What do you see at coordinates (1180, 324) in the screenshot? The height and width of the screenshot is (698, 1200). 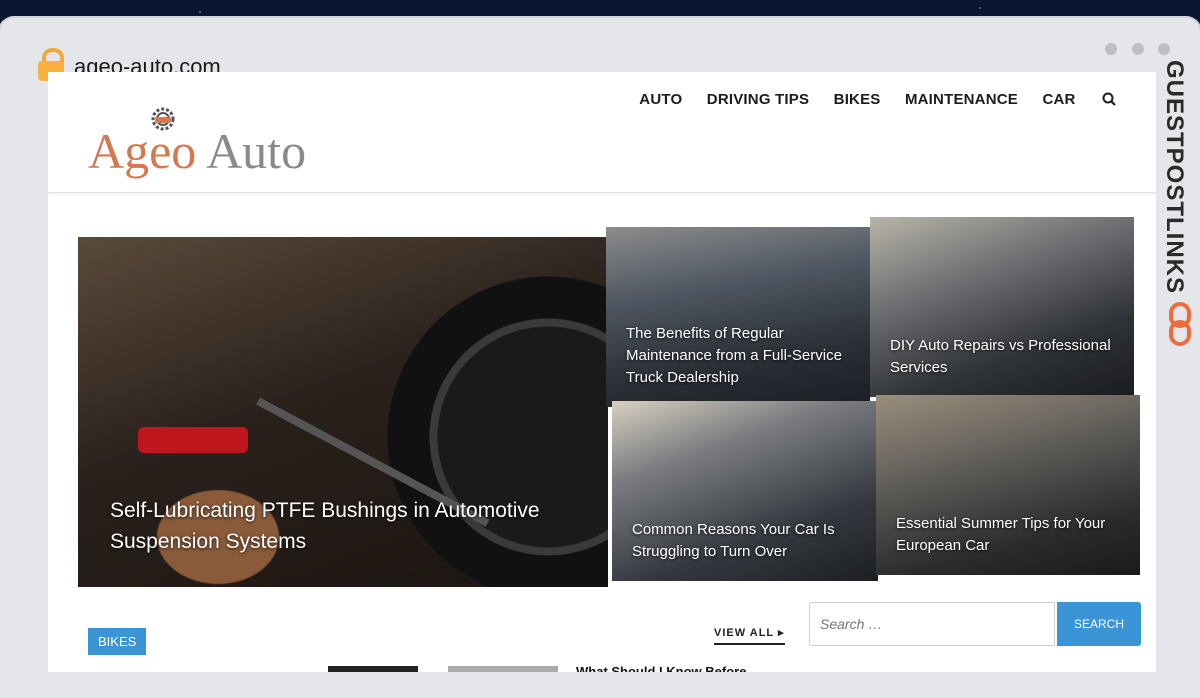 I see `link-chain-icon` at bounding box center [1180, 324].